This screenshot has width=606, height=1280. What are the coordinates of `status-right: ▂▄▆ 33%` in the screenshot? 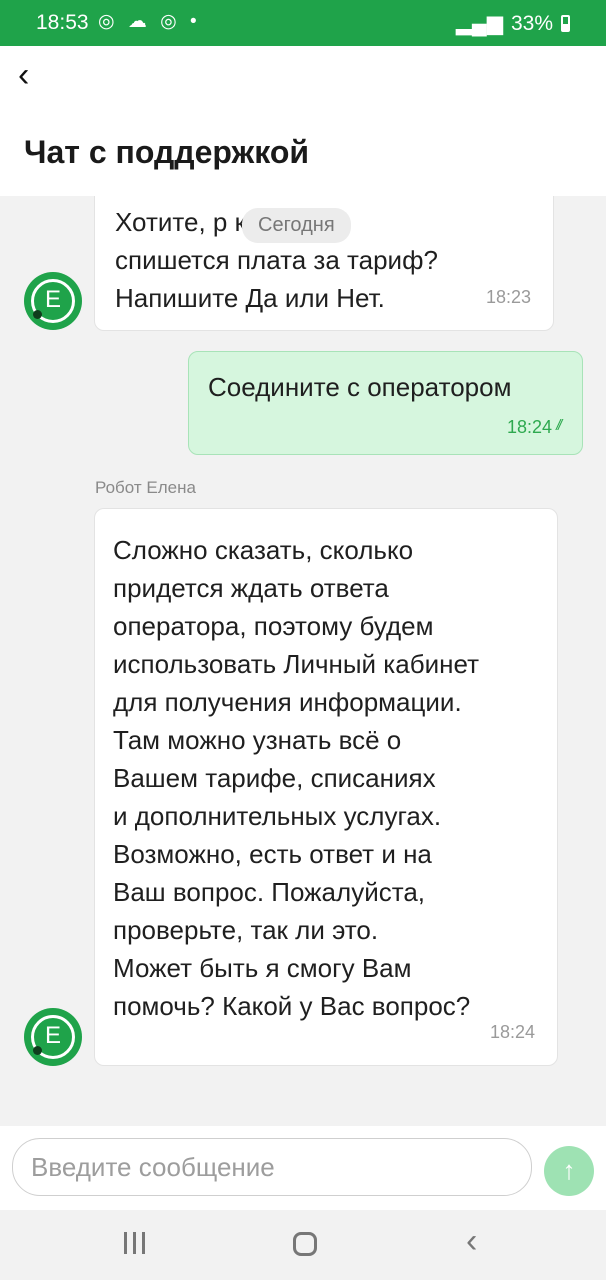 It's located at (513, 23).